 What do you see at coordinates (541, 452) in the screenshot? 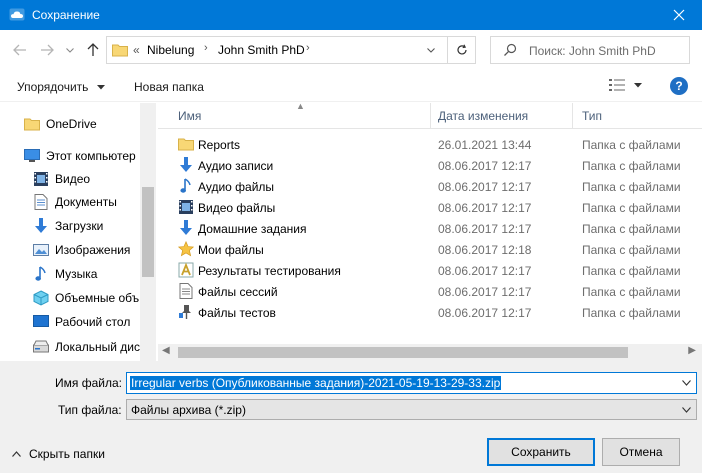
I see `save-button: Сохранить` at bounding box center [541, 452].